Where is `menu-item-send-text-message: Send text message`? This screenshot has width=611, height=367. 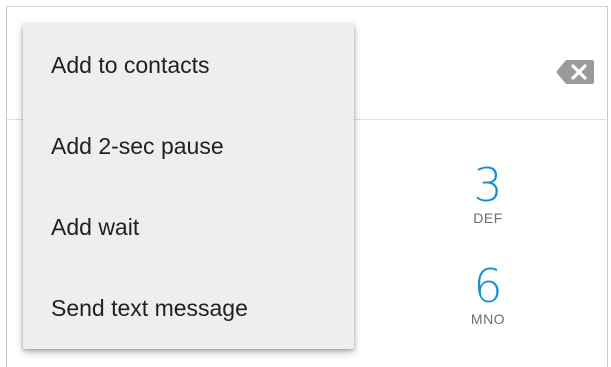
menu-item-send-text-message: Send text message is located at coordinates (188, 307).